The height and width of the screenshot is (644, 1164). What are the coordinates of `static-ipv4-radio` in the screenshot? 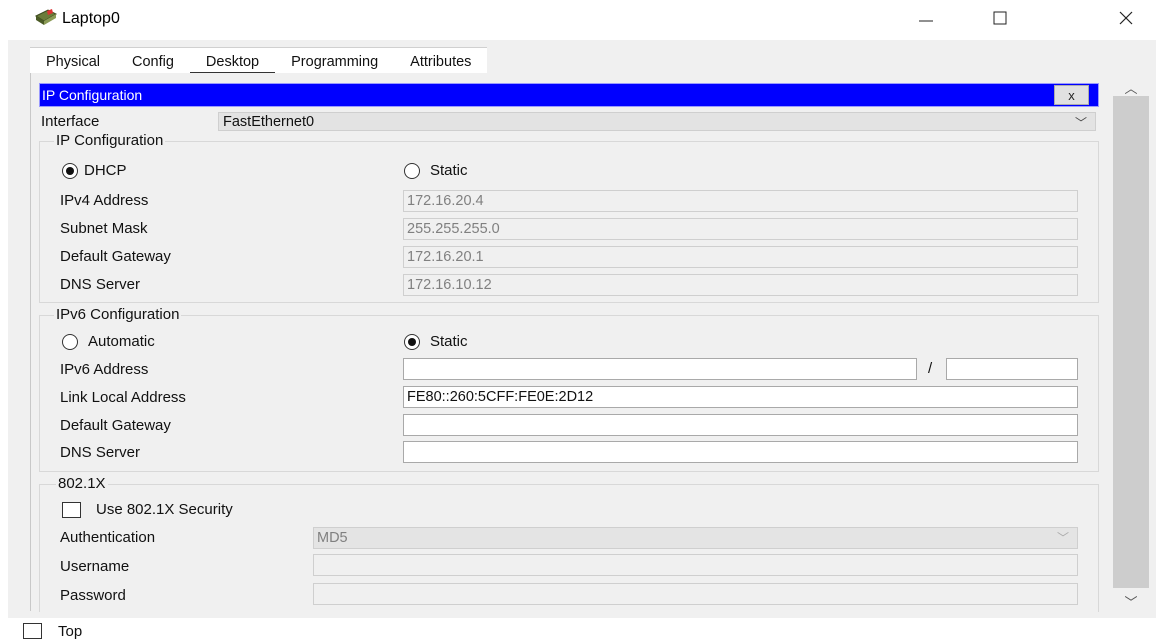 It's located at (412, 171).